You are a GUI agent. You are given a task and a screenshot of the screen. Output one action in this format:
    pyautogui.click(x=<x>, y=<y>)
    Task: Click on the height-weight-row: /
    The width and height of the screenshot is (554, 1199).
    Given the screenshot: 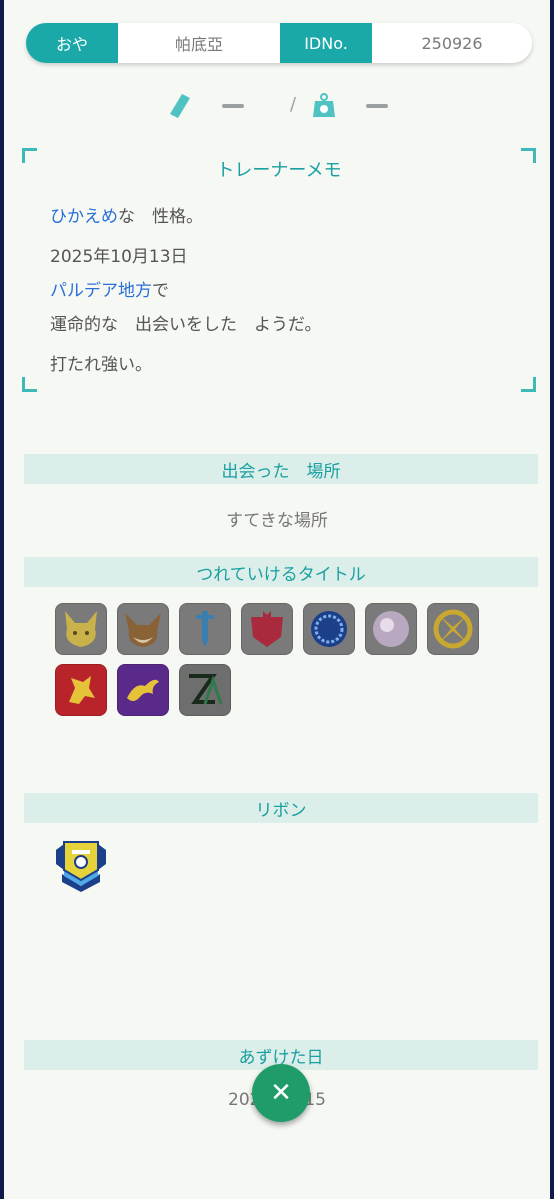 What is the action you would take?
    pyautogui.click(x=277, y=106)
    